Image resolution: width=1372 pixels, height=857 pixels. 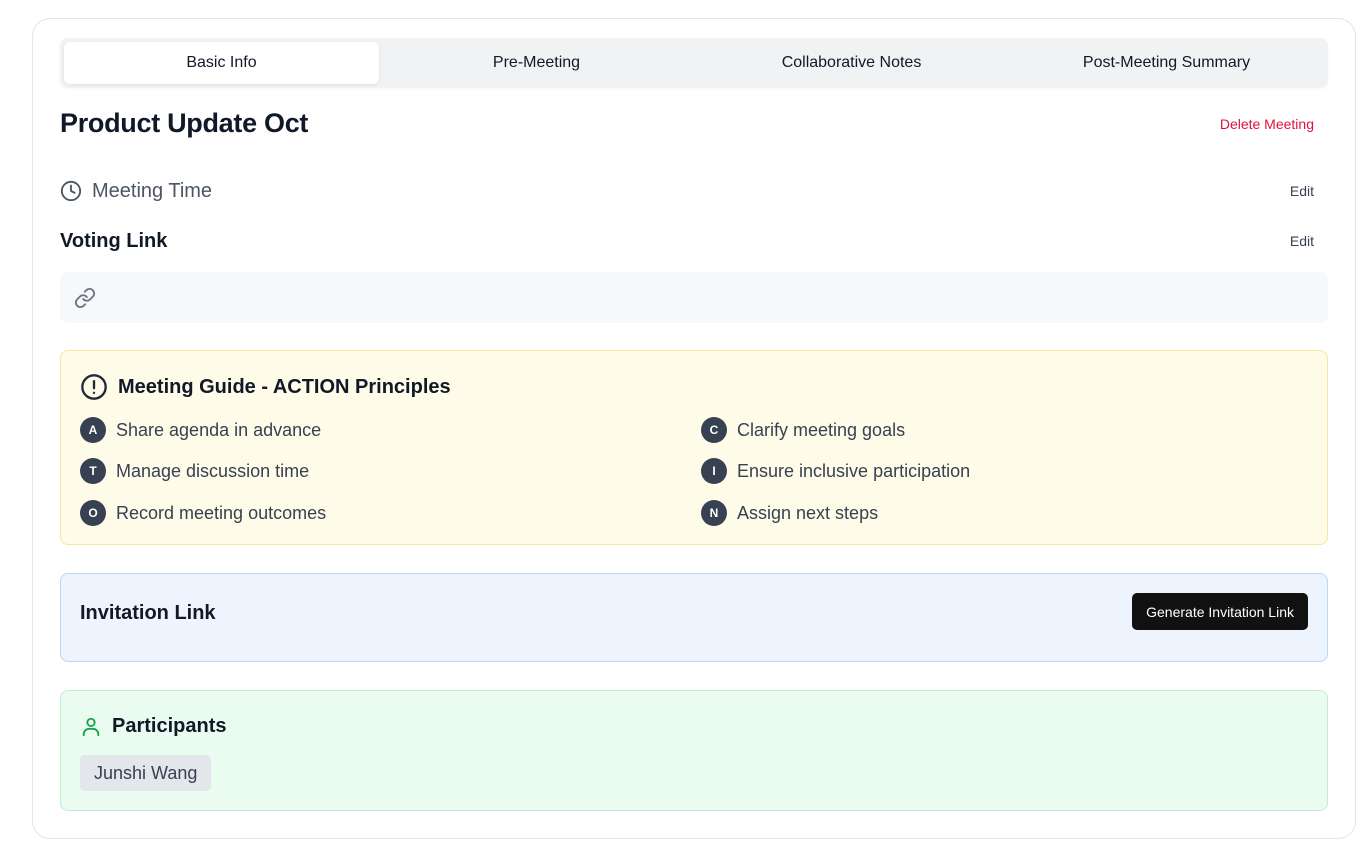 I want to click on principle-item: I Ensure inclusive participation, so click(x=835, y=471).